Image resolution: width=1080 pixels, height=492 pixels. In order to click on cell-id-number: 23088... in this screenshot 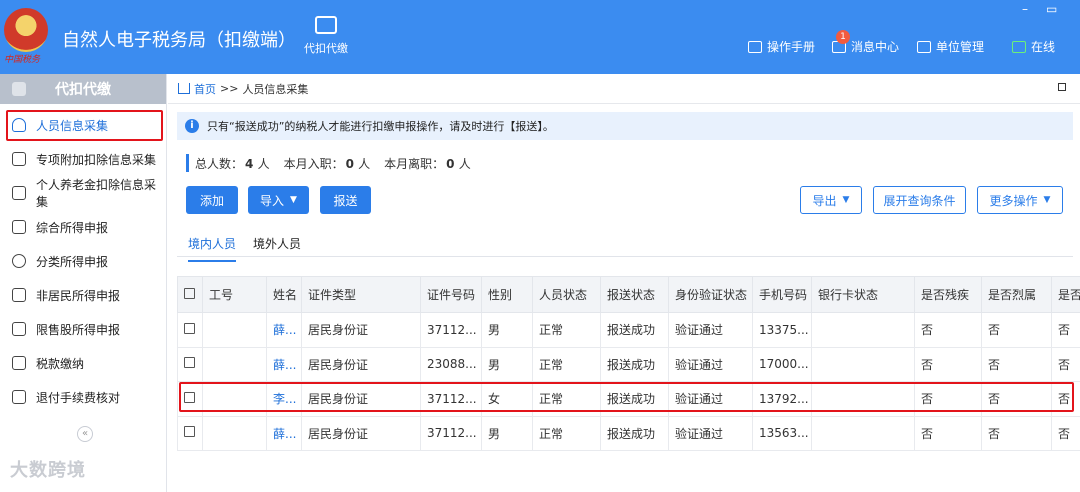, I will do `click(451, 364)`.